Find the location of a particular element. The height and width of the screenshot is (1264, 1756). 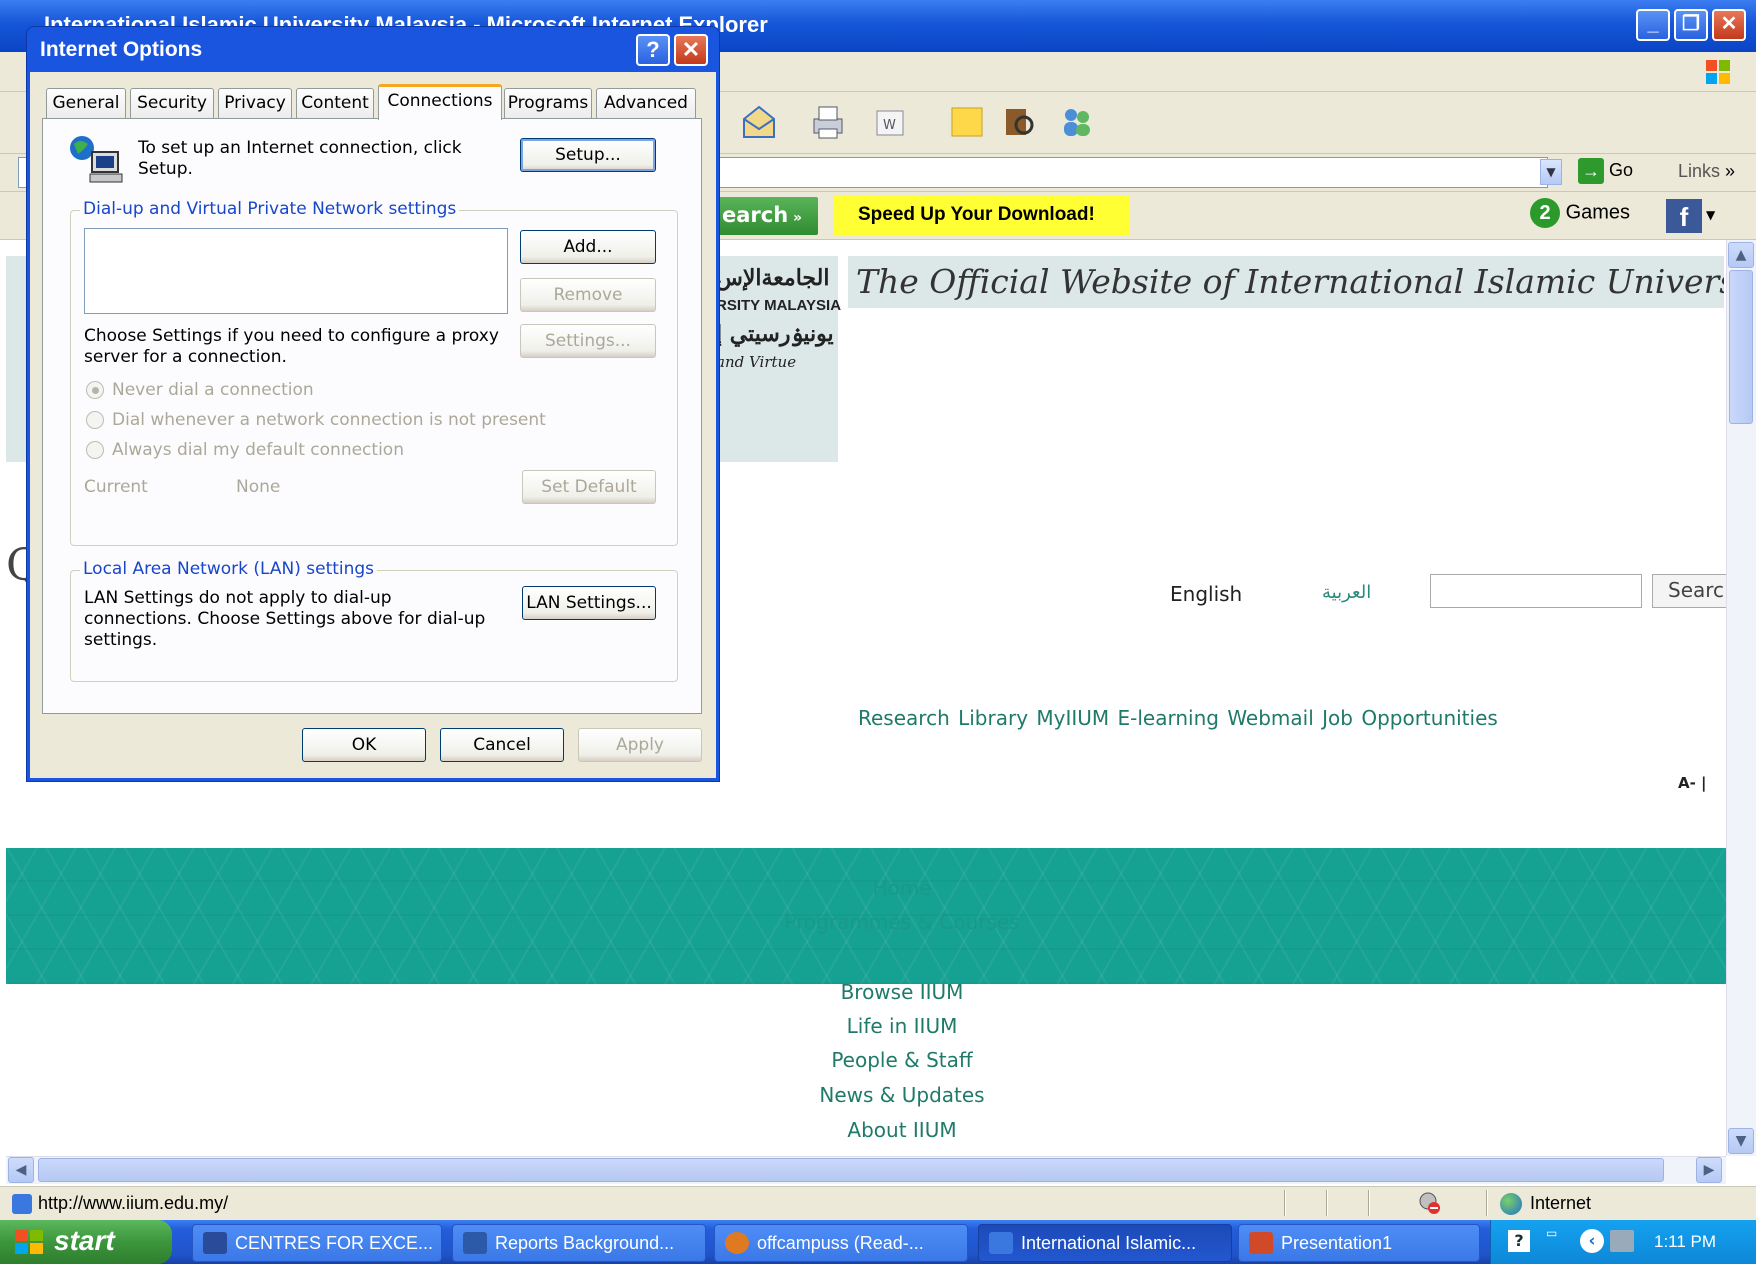

scroll-right-icon: ▶ is located at coordinates (1709, 1170).